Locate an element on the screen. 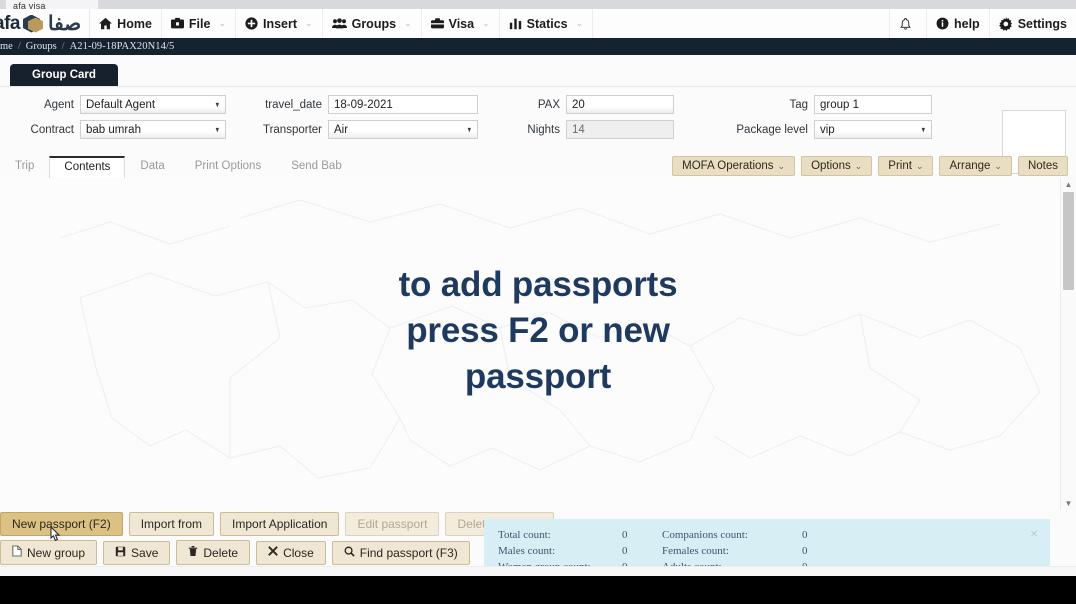  delete-button: Delete is located at coordinates (213, 552).